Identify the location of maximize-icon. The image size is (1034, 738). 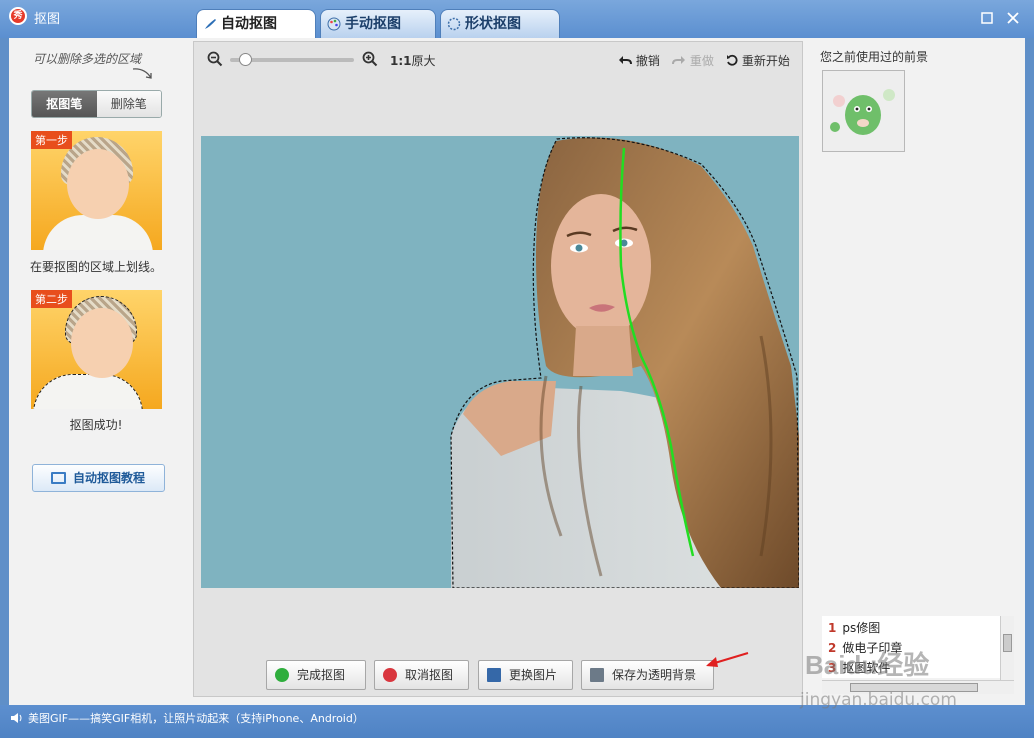
(987, 18).